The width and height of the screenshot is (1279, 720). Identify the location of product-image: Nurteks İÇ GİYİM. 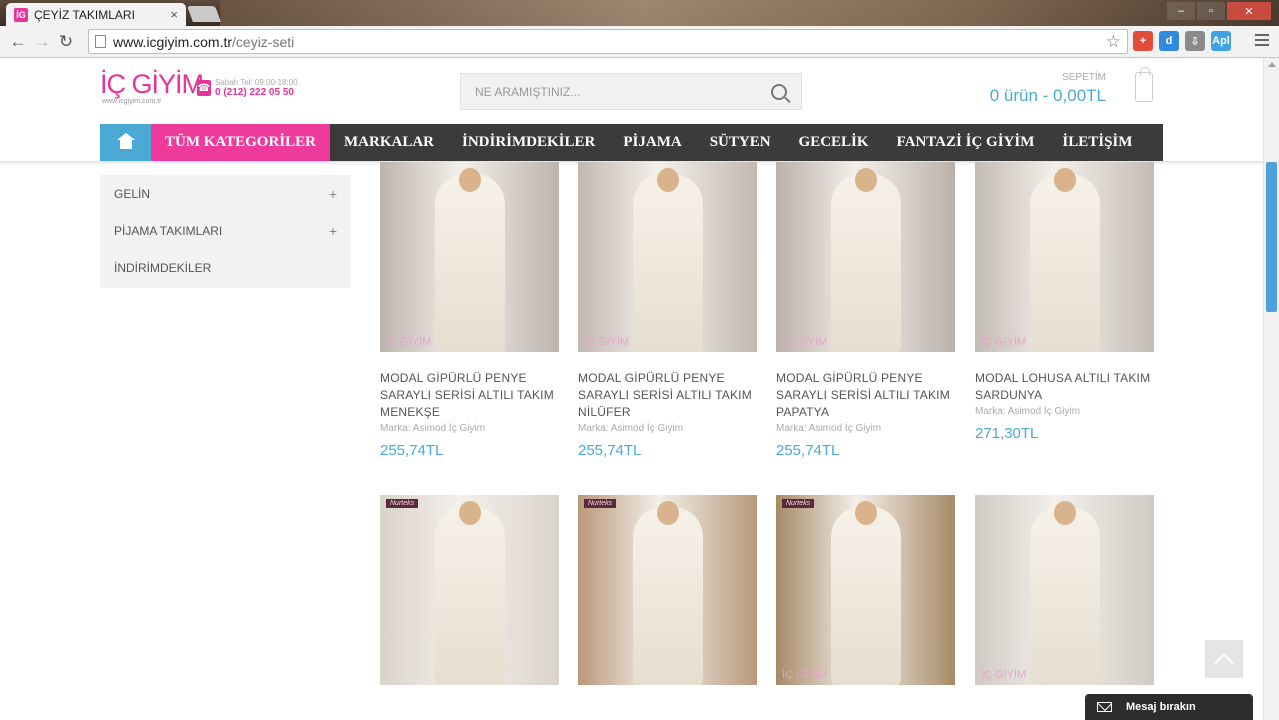
(865, 590).